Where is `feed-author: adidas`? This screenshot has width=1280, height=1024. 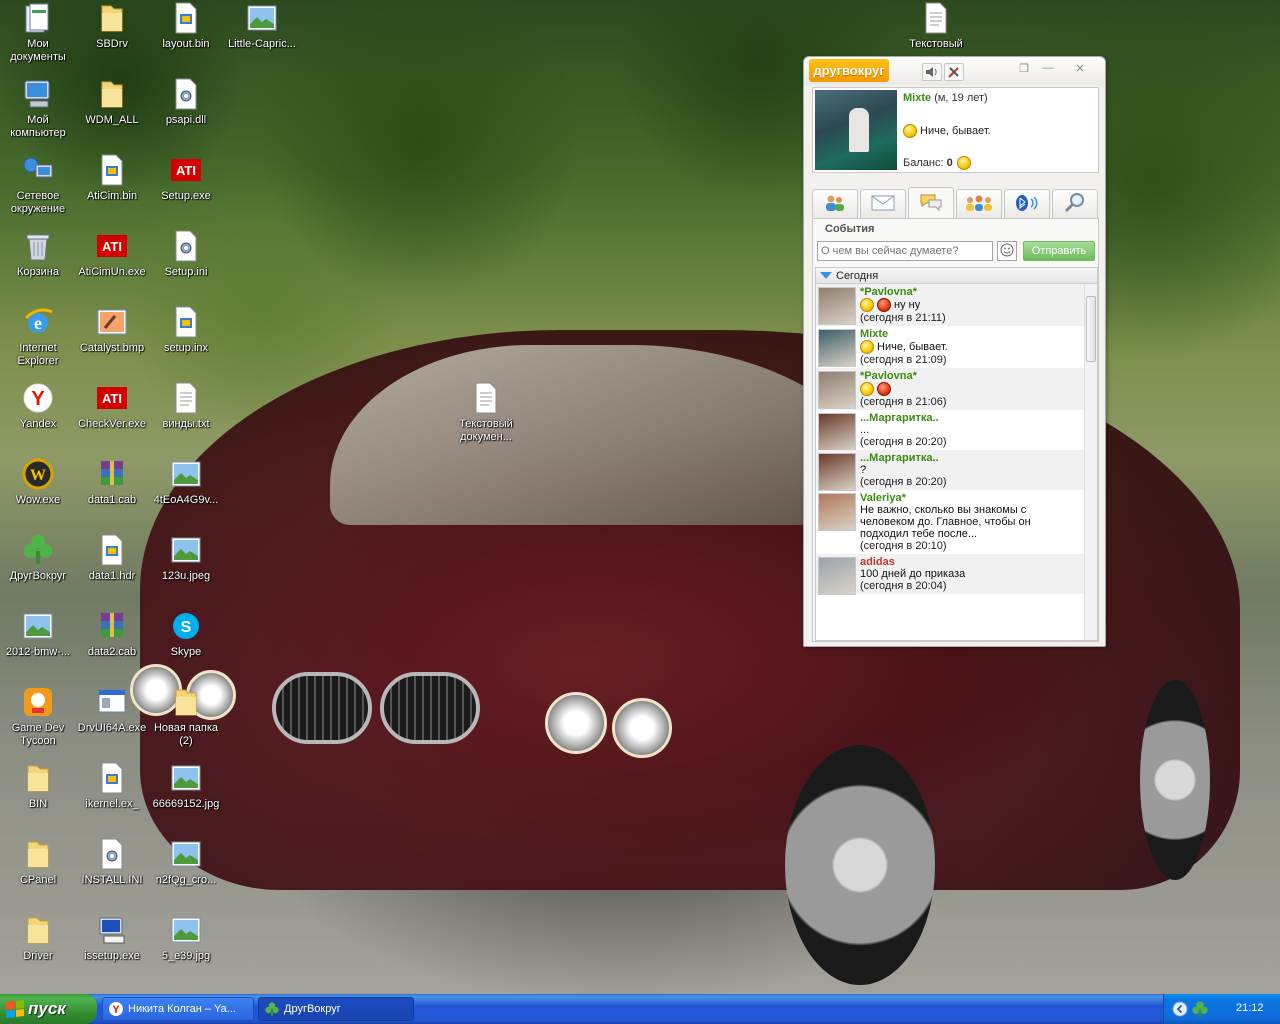
feed-author: adidas is located at coordinates (971, 562).